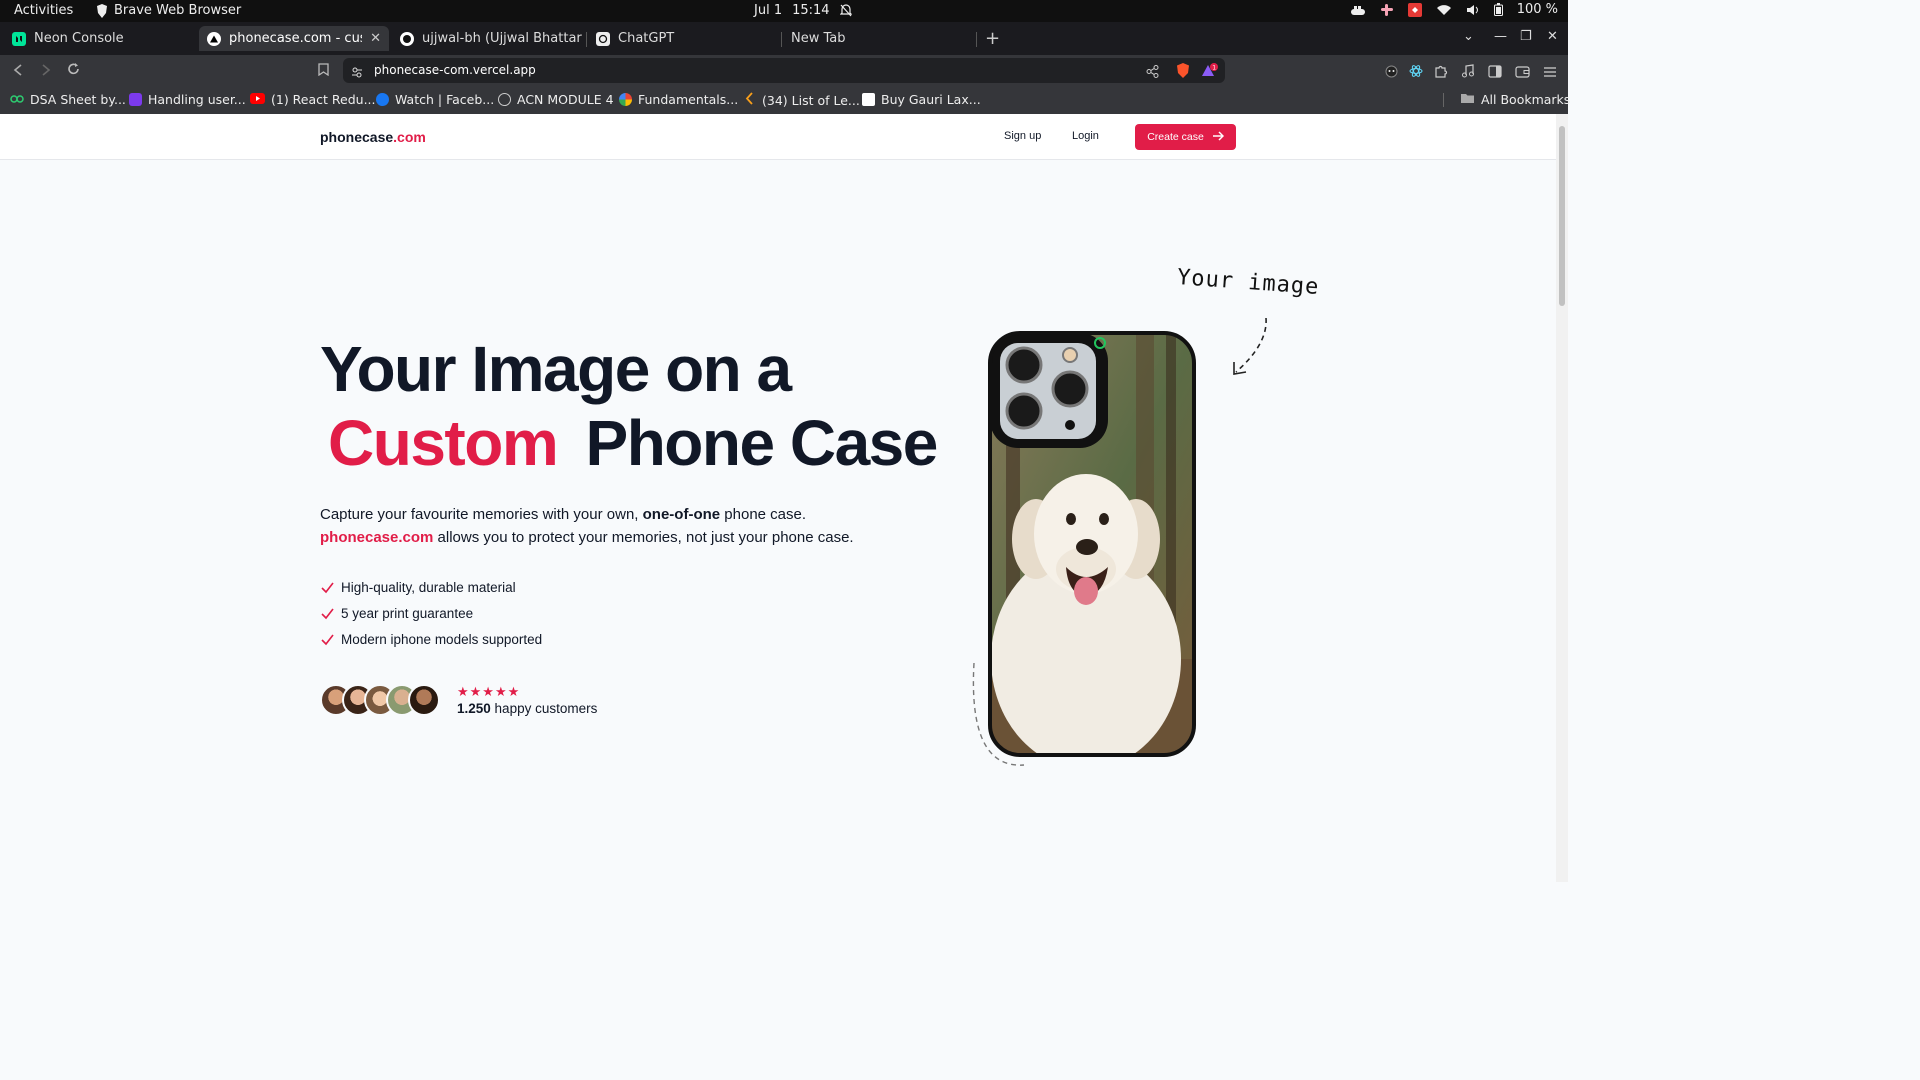 This screenshot has width=1920, height=1080. I want to click on headline-line2: Phone Case, so click(762, 443).